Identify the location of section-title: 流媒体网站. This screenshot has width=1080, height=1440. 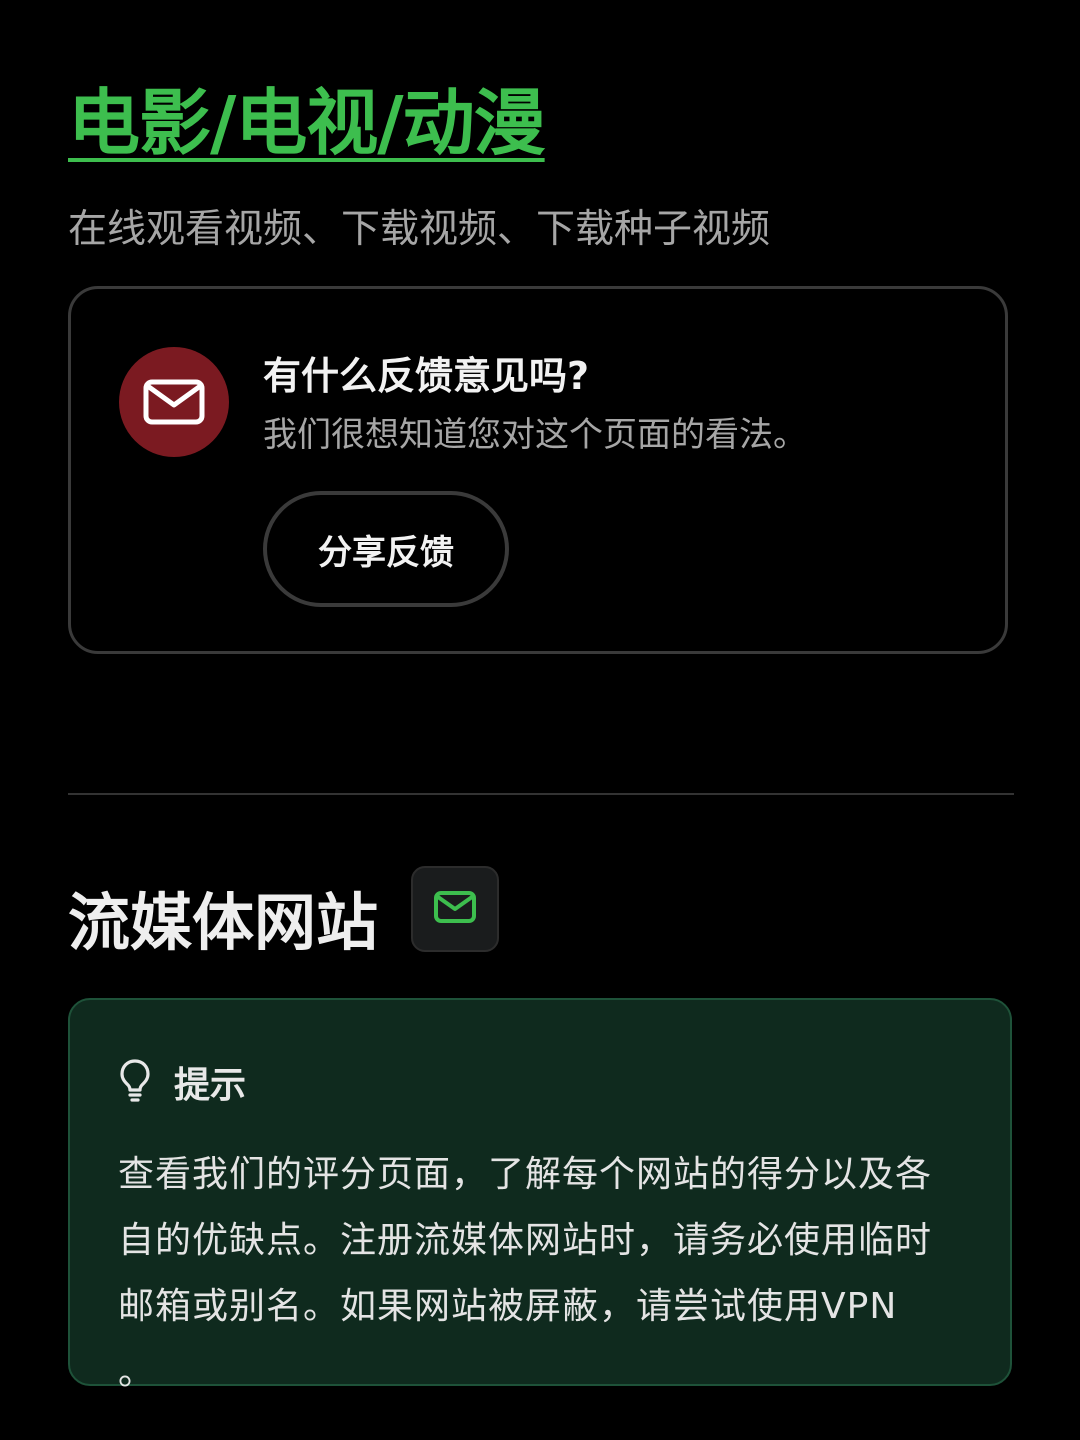
(223, 922).